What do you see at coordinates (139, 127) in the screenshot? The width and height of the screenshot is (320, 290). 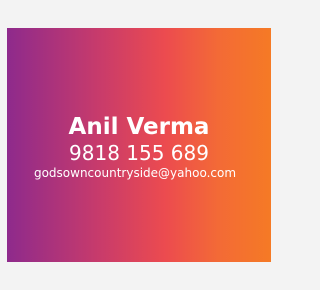 I see `contact-name: Anil Verma` at bounding box center [139, 127].